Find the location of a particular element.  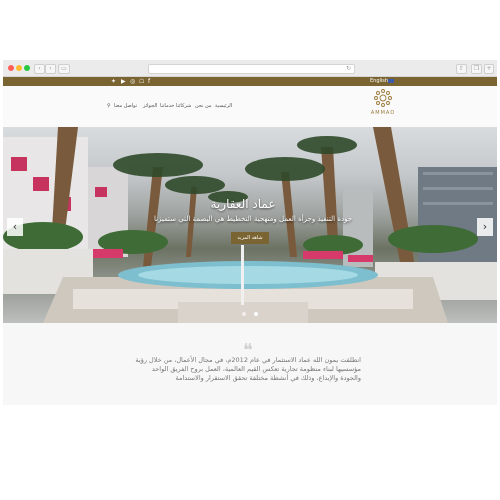

nav-item-about: من نحن is located at coordinates (203, 106).